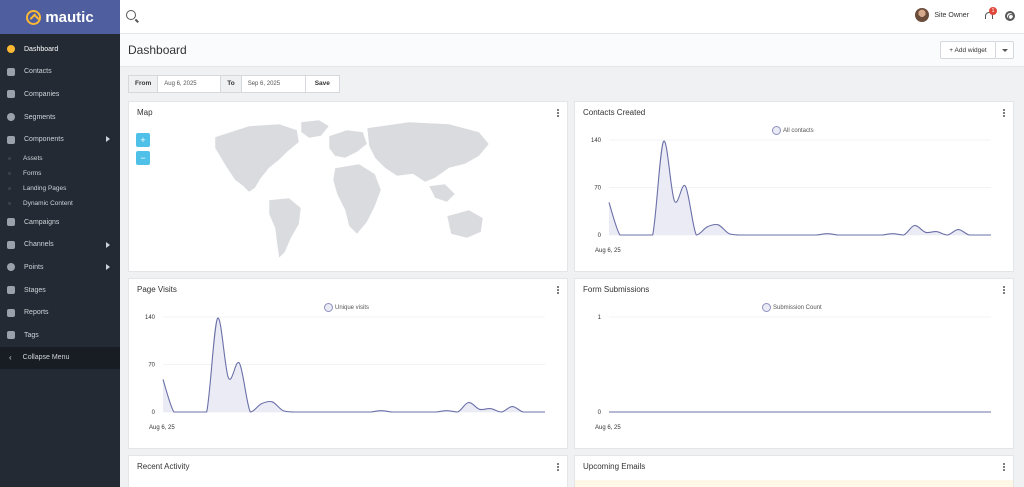 This screenshot has width=1024, height=487. What do you see at coordinates (794, 483) in the screenshot?
I see `upcoming-emails-body` at bounding box center [794, 483].